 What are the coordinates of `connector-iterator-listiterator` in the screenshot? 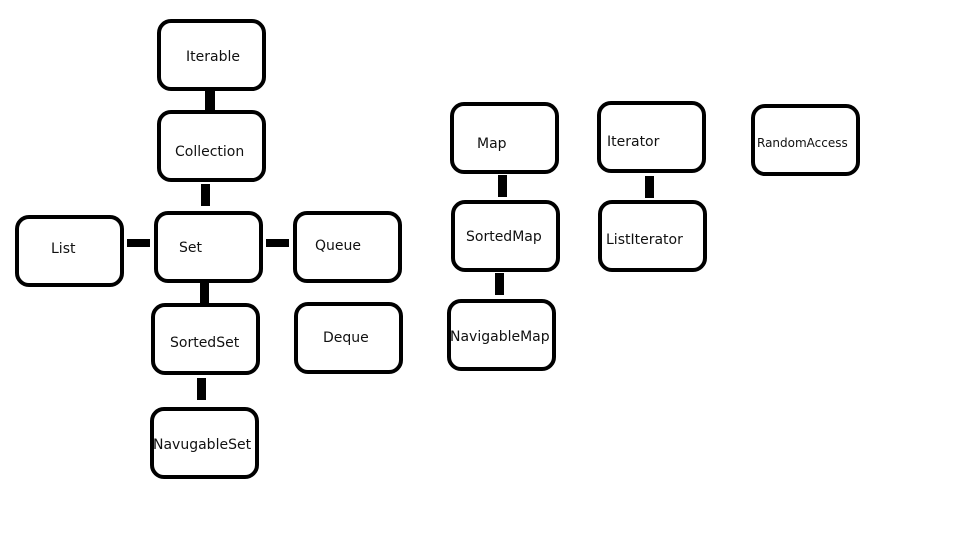 It's located at (649, 187).